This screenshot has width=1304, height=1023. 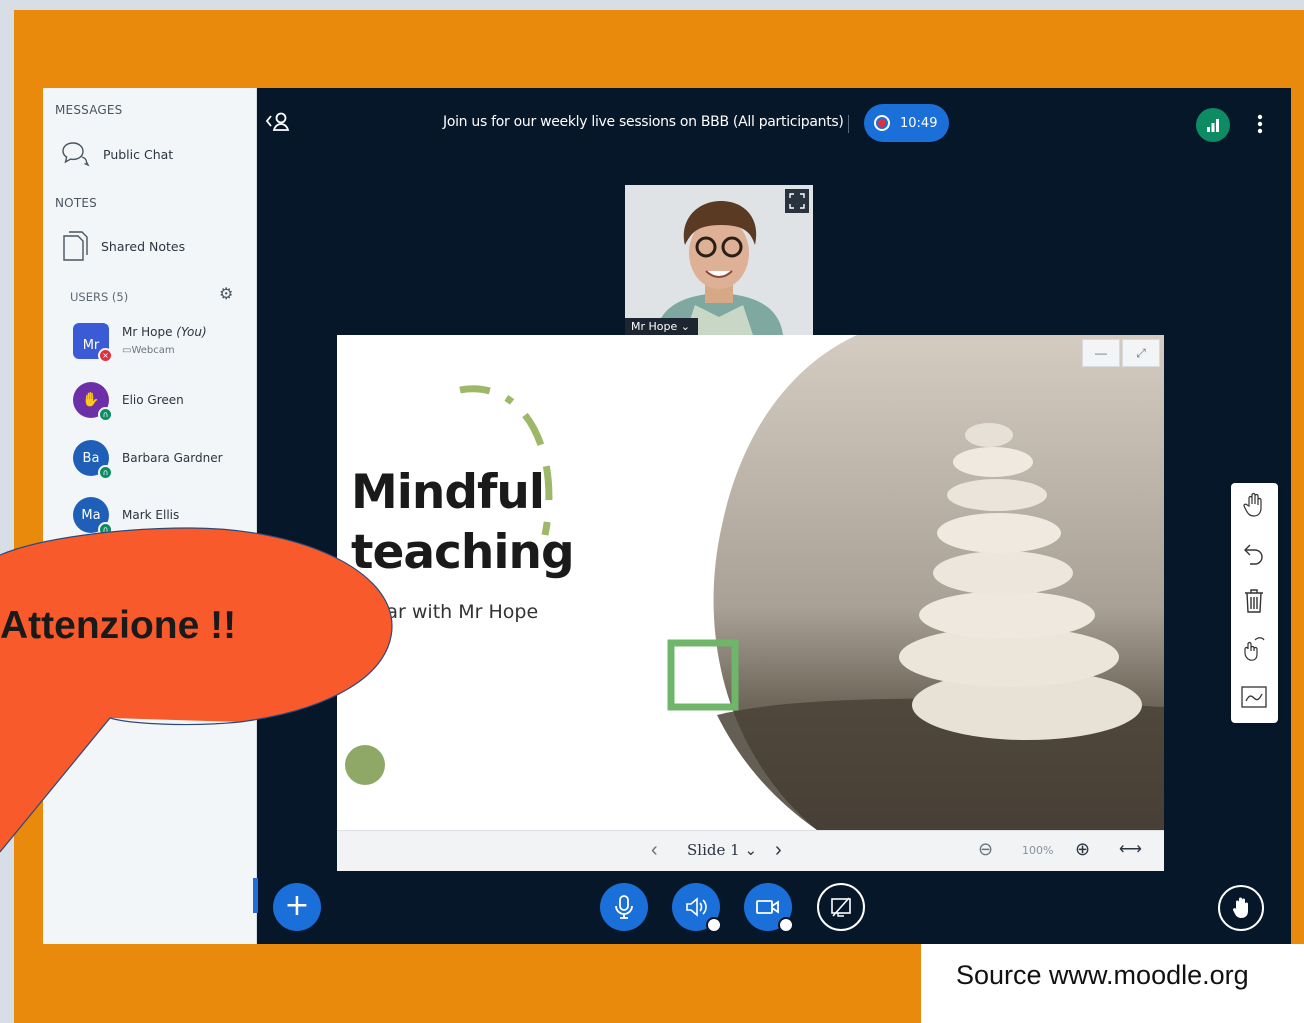 I want to click on raise-hand-button, so click(x=1241, y=908).